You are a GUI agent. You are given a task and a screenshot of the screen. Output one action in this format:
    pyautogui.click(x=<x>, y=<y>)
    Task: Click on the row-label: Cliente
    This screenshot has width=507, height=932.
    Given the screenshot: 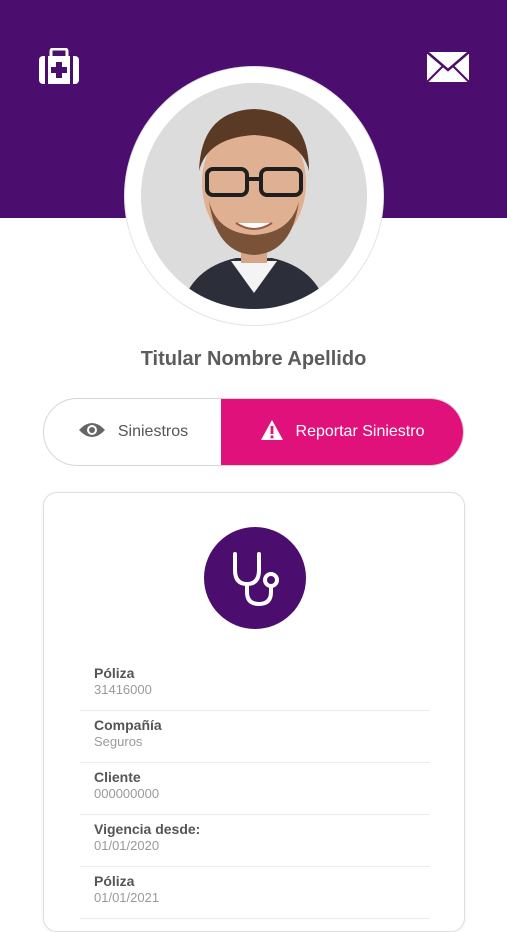 What is the action you would take?
    pyautogui.click(x=117, y=777)
    